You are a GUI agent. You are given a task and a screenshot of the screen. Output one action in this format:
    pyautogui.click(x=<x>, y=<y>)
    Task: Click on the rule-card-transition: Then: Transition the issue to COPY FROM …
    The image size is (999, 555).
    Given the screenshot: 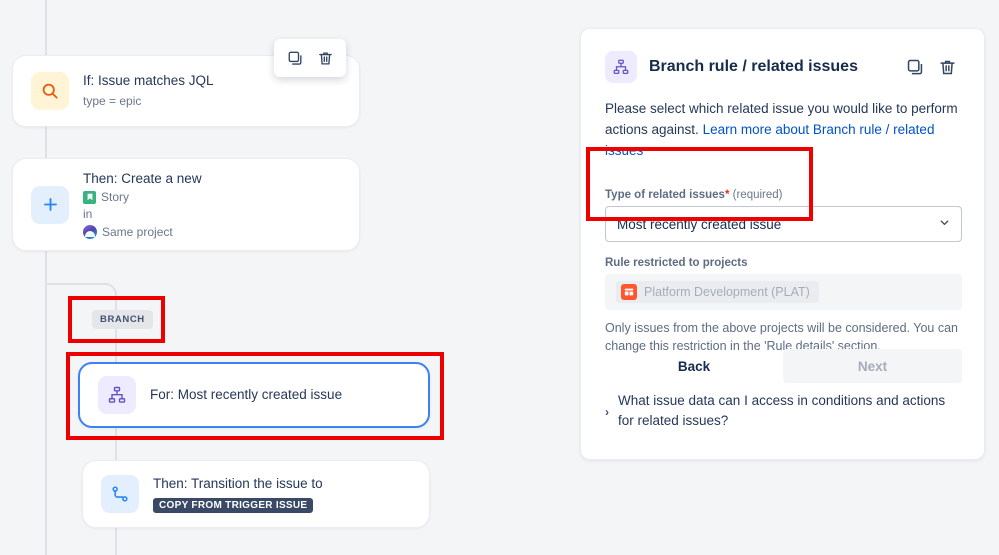 What is the action you would take?
    pyautogui.click(x=256, y=494)
    